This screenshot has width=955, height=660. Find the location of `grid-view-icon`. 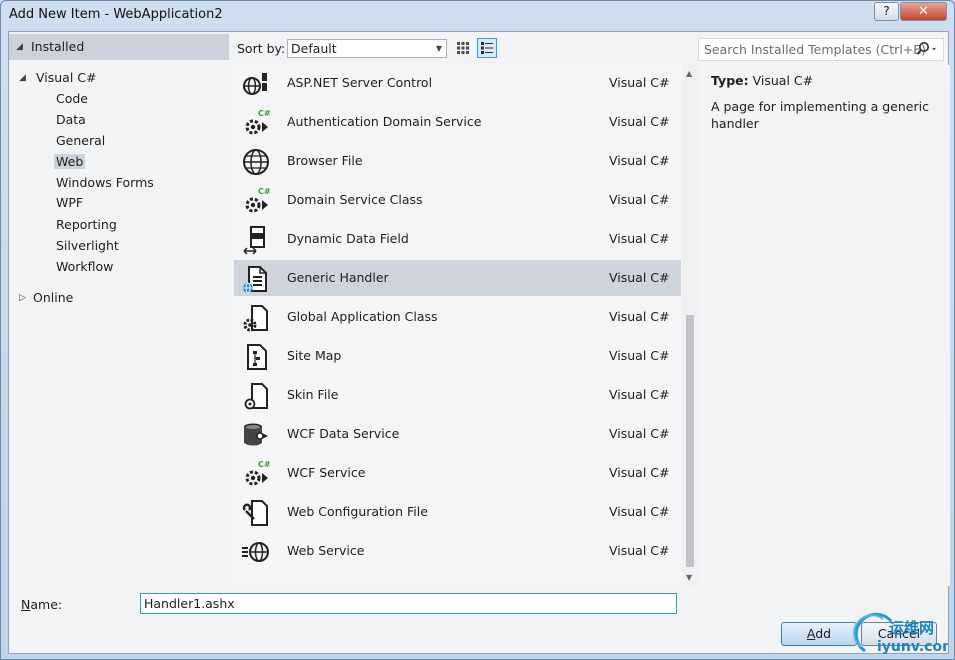

grid-view-icon is located at coordinates (463, 48).